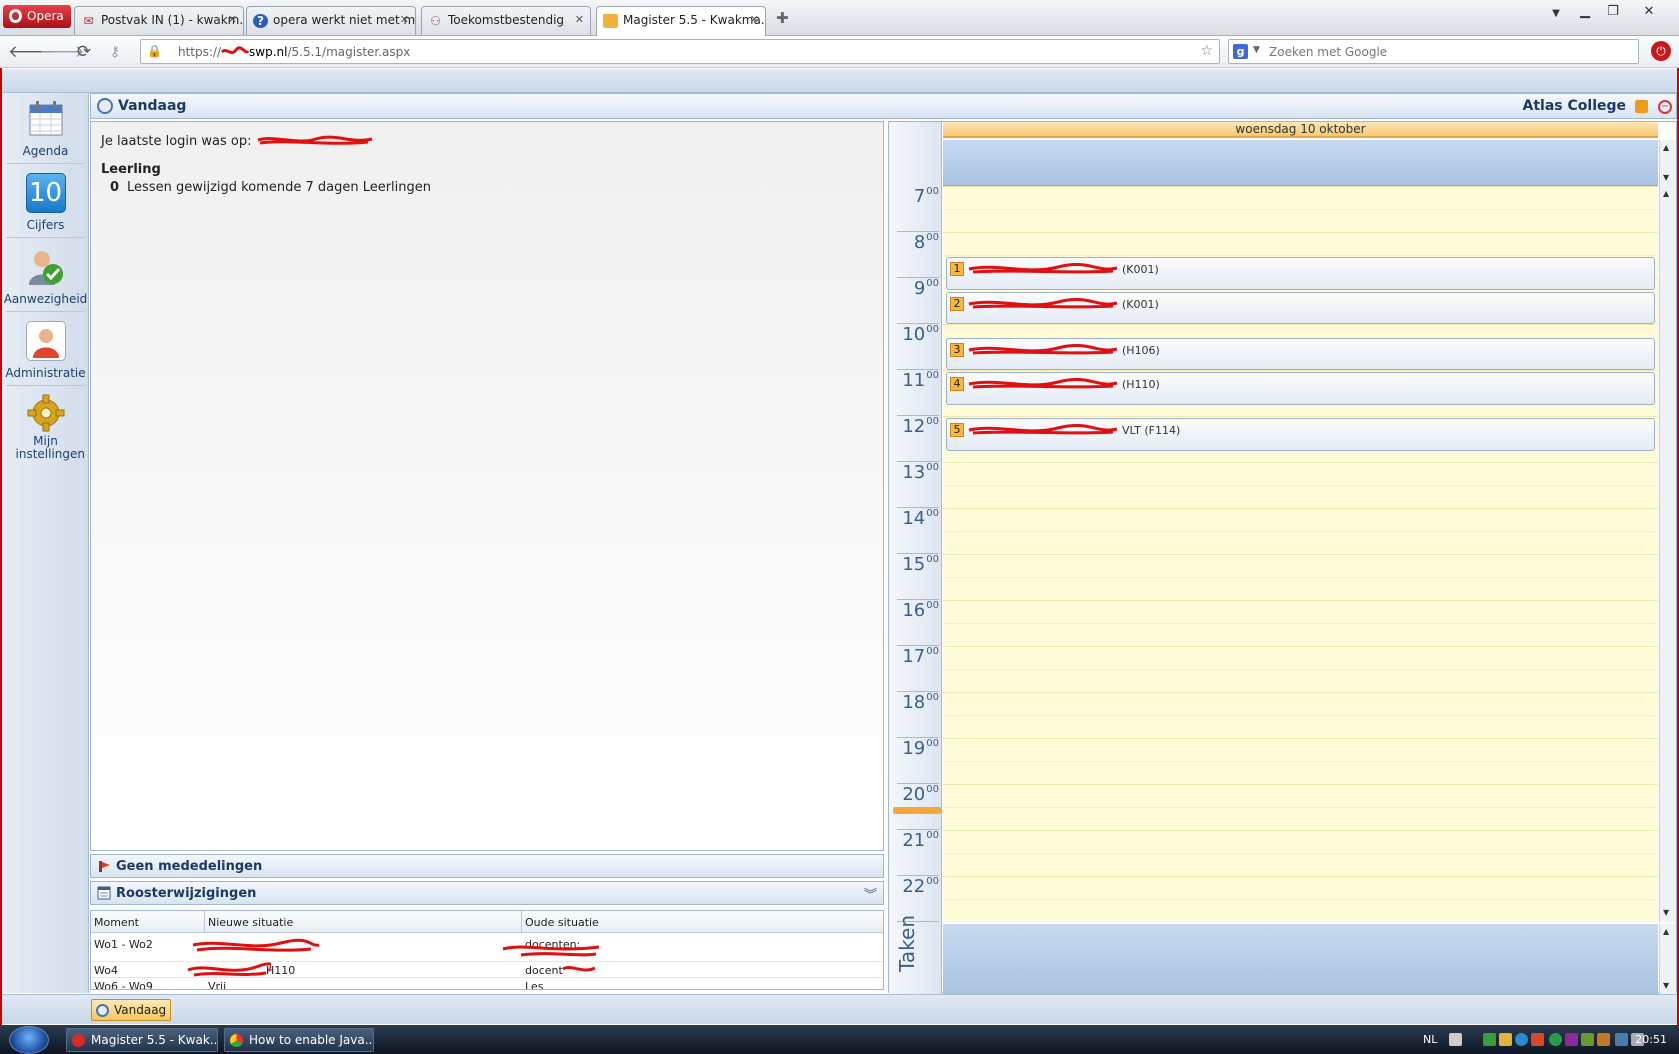 The image size is (1679, 1054). What do you see at coordinates (84, 52) in the screenshot?
I see `reload-button: ⟳` at bounding box center [84, 52].